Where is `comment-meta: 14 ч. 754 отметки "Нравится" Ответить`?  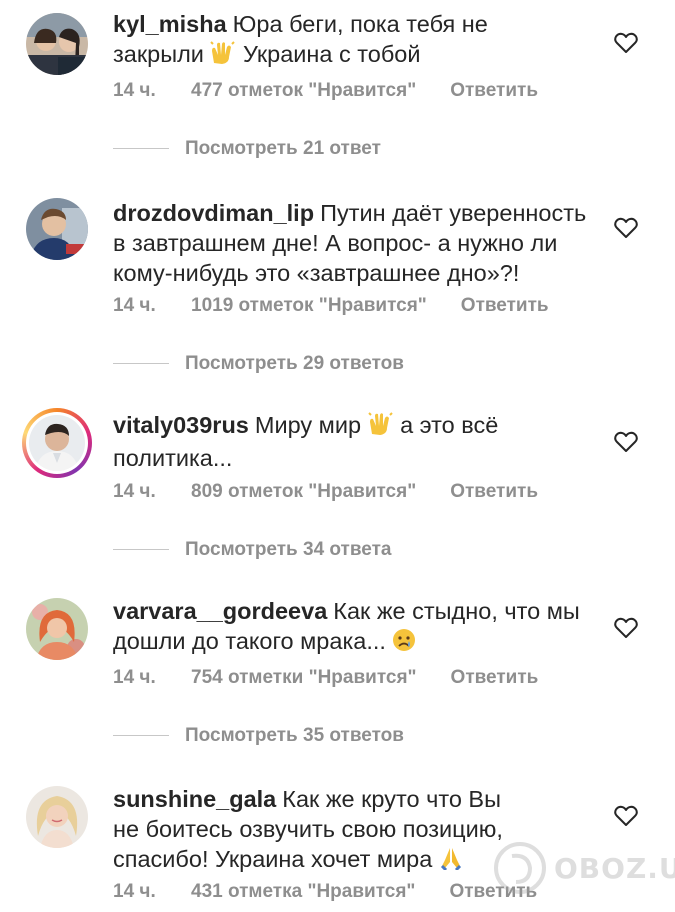 comment-meta: 14 ч. 754 отметки "Нравится" Ответить is located at coordinates (325, 678).